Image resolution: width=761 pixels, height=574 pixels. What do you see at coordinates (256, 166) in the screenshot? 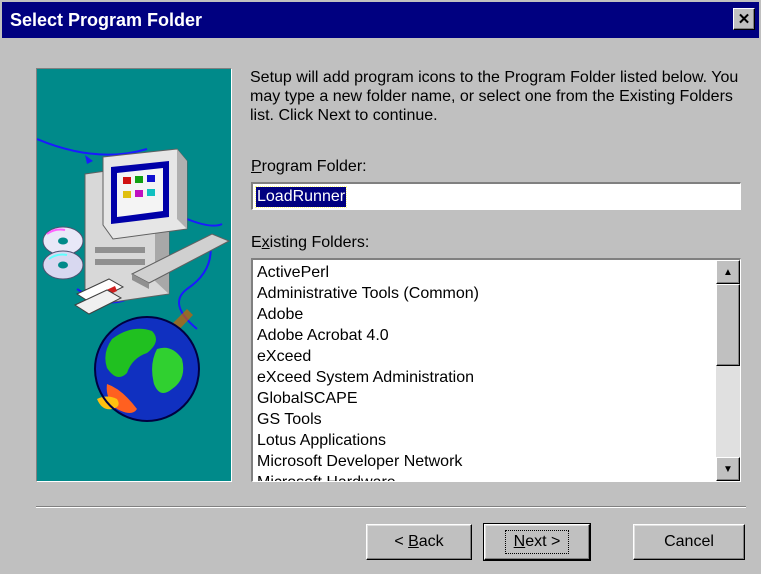
I see `program-folder-label-accel: P` at bounding box center [256, 166].